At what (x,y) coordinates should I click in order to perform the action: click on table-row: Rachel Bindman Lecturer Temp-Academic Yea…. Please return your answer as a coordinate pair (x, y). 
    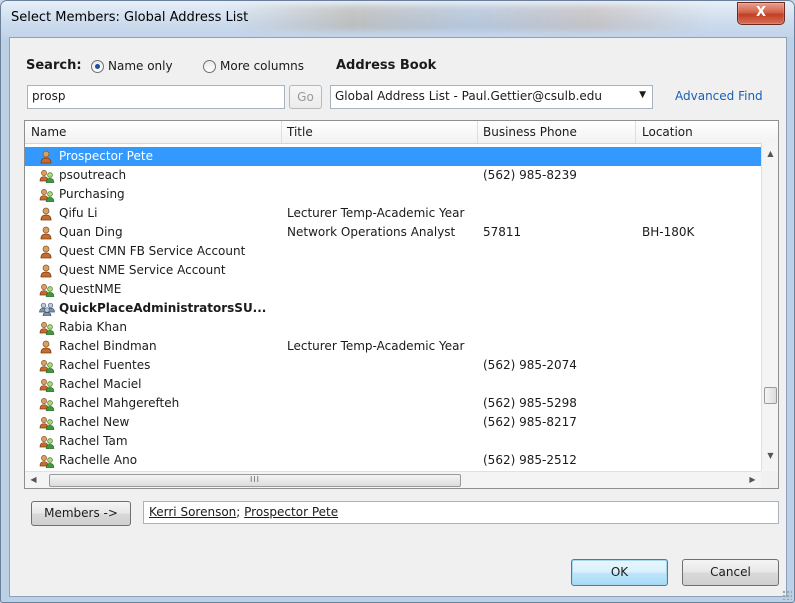
    Looking at the image, I should click on (393, 346).